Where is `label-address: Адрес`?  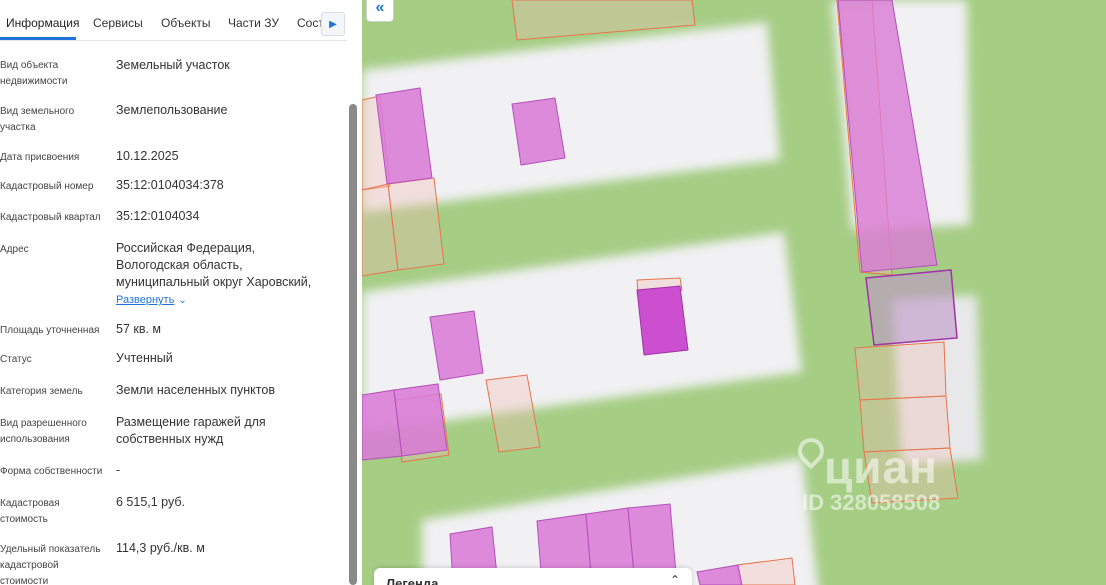
label-address: Адрес is located at coordinates (14, 249).